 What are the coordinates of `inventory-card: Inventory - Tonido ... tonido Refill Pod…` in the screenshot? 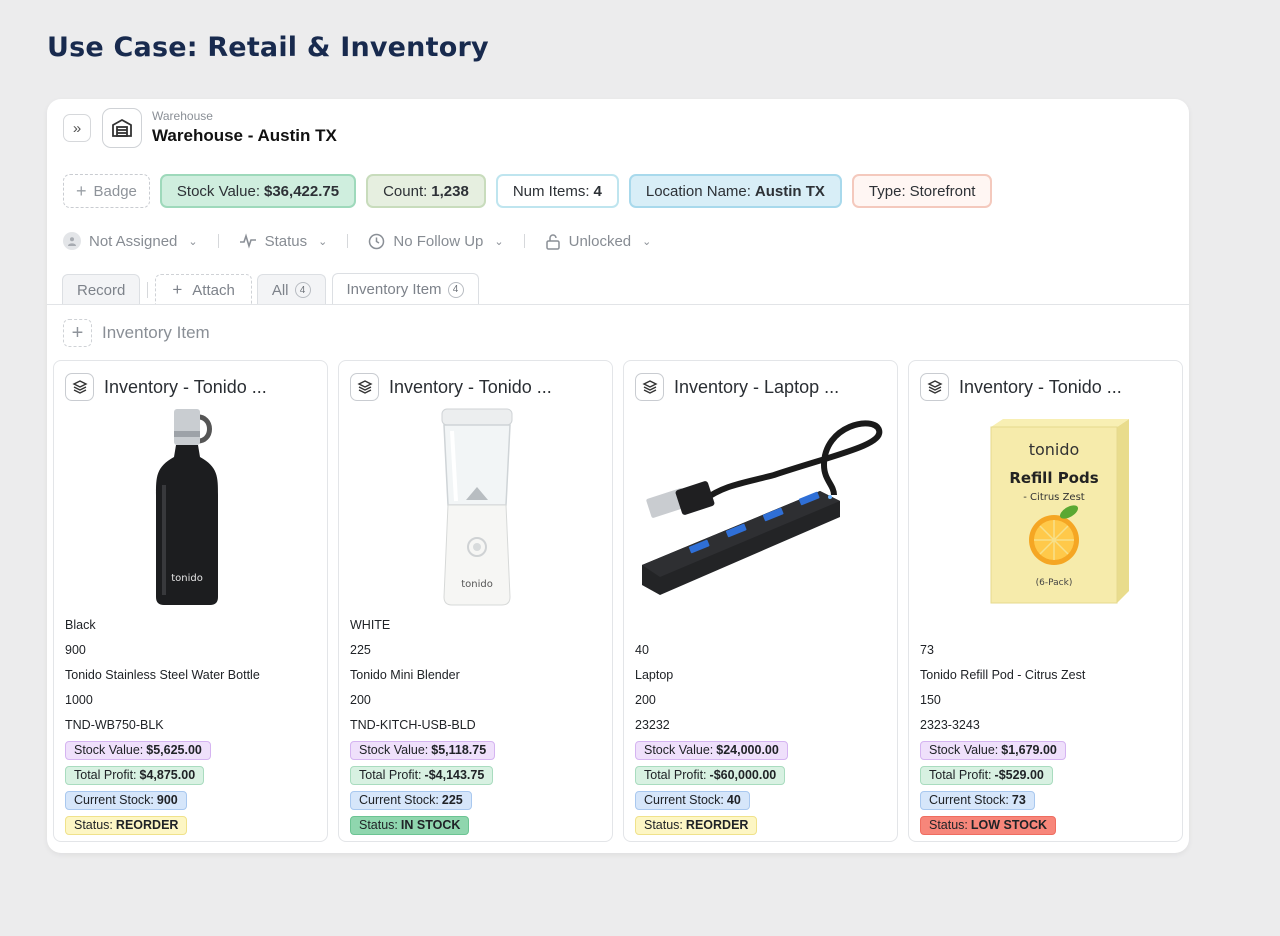 It's located at (1045, 601).